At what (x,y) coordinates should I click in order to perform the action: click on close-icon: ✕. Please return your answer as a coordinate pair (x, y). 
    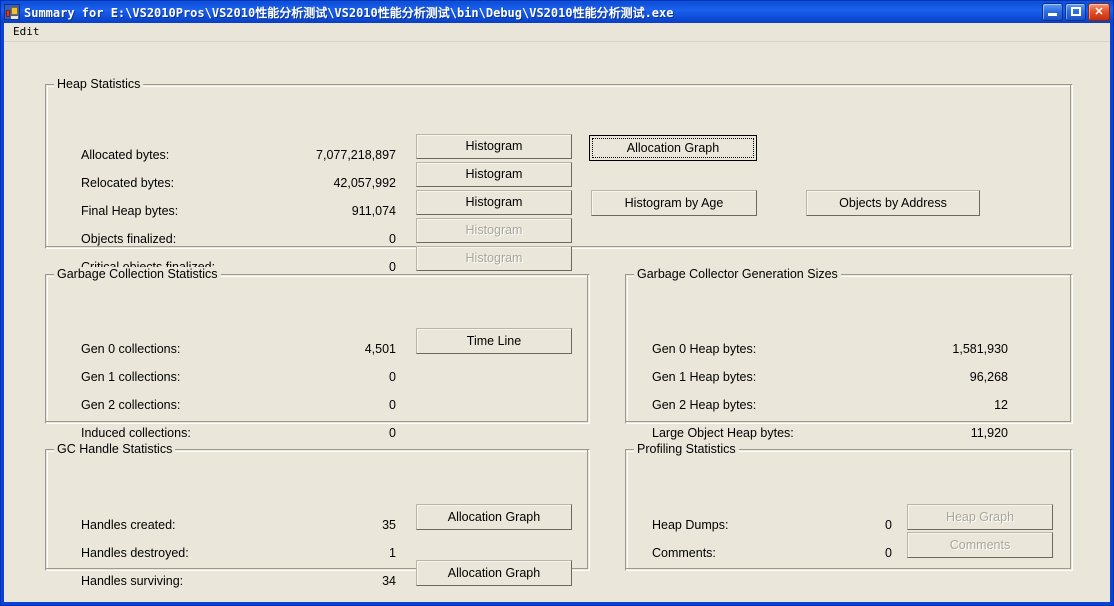
    Looking at the image, I should click on (1099, 12).